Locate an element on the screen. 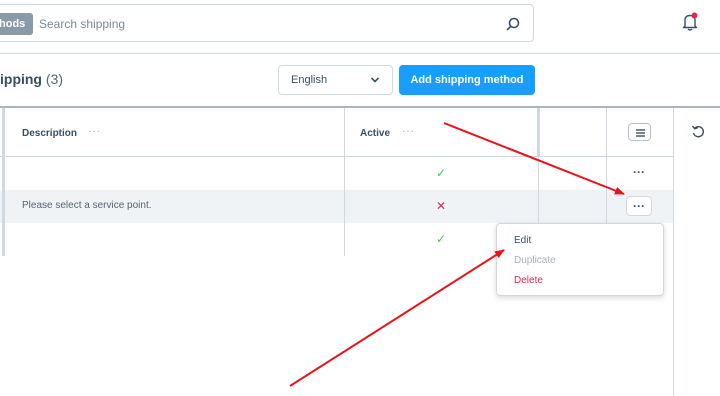 Image resolution: width=720 pixels, height=396 pixels. bell-icon is located at coordinates (690, 22).